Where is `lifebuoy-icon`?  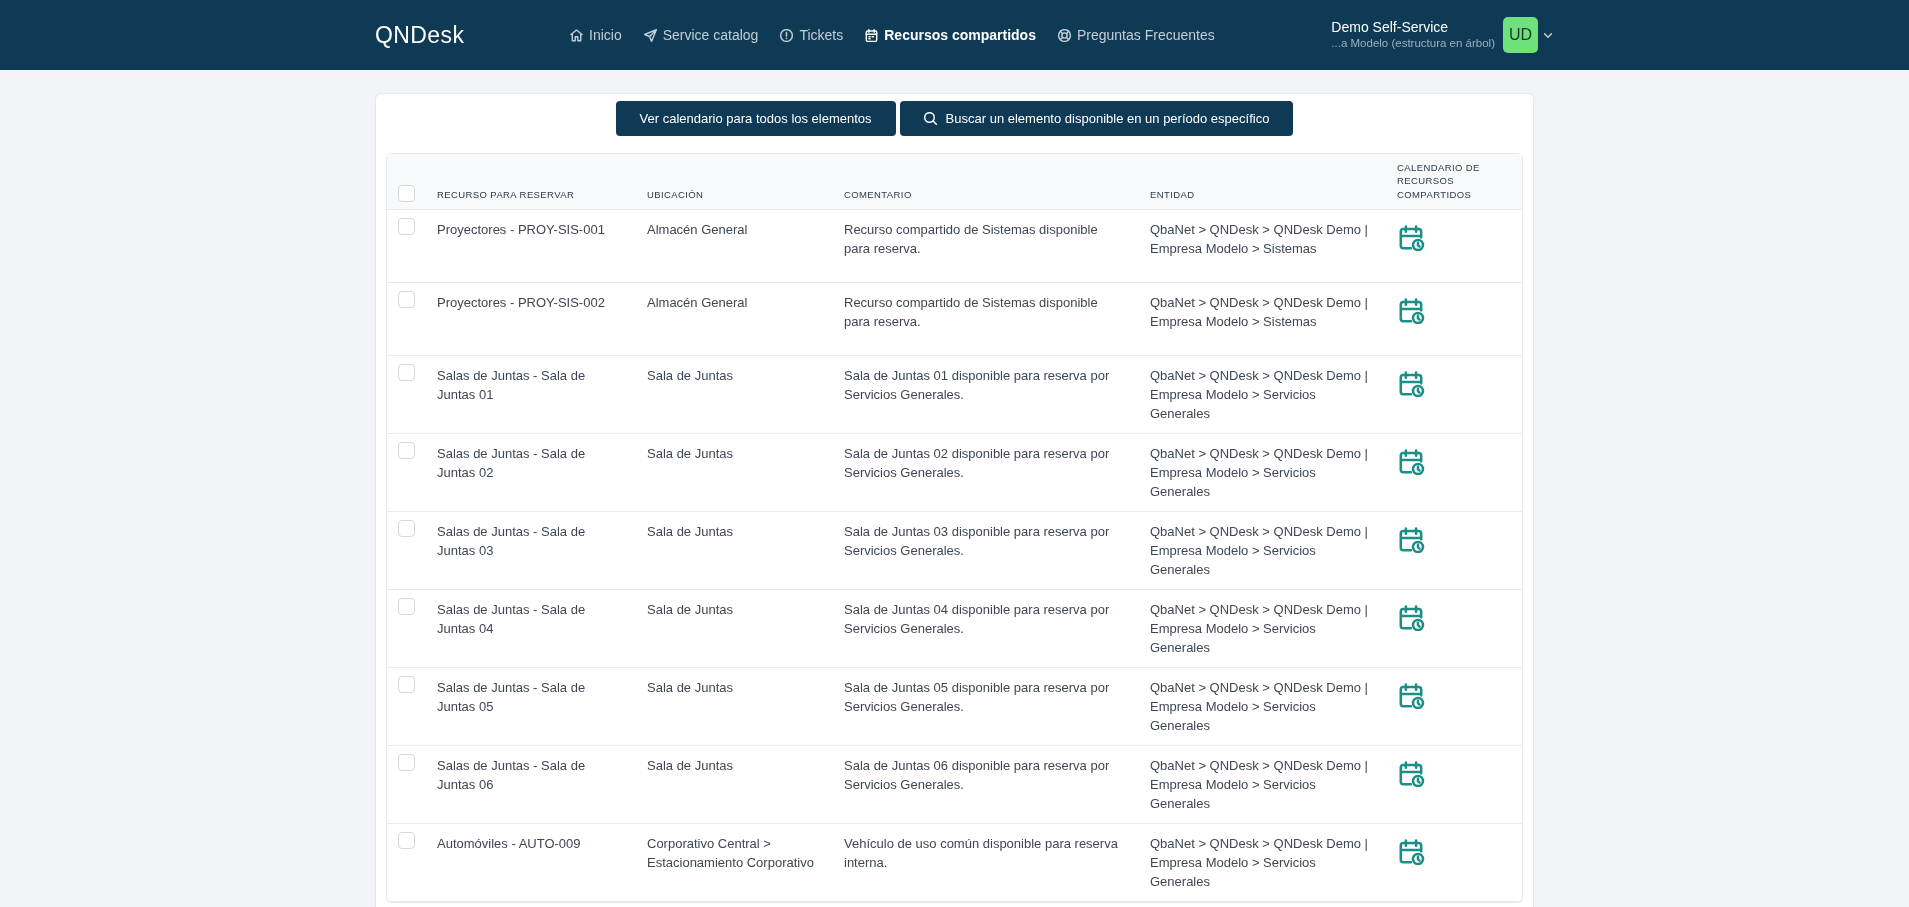 lifebuoy-icon is located at coordinates (1064, 35).